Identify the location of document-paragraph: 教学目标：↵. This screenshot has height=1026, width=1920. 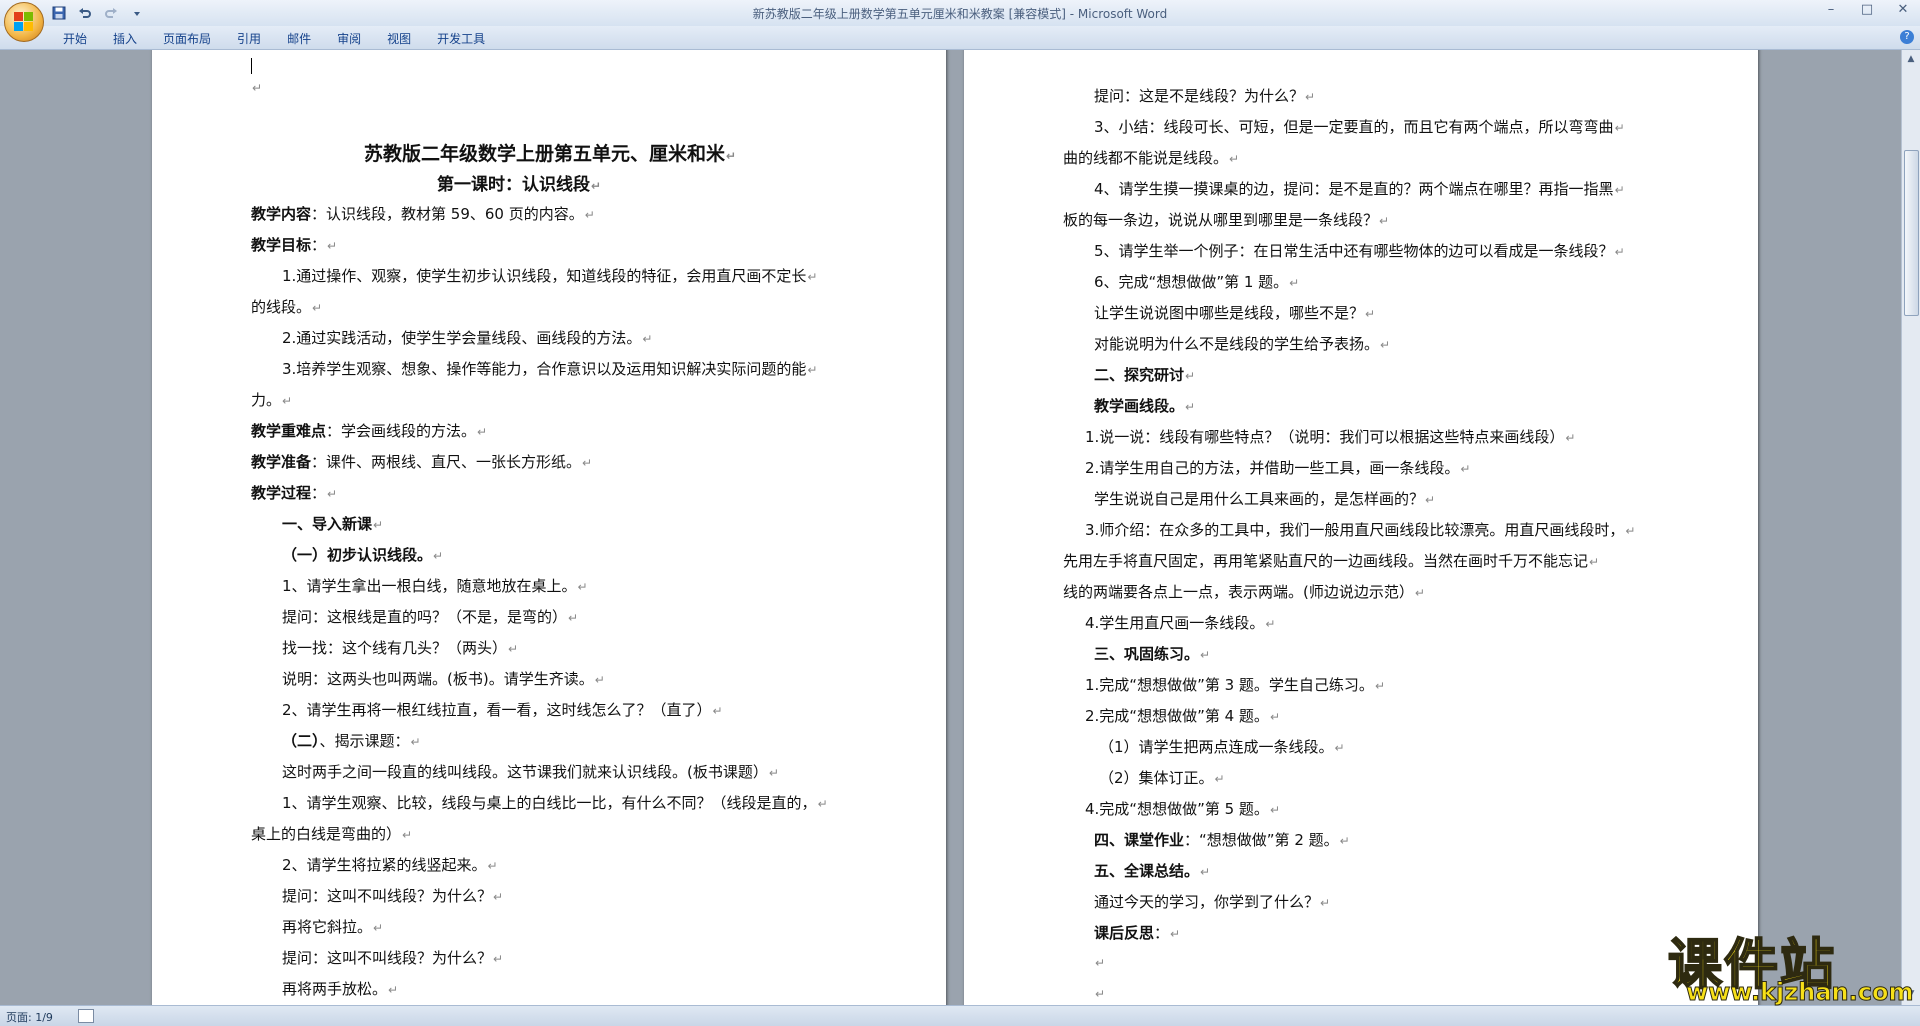
(294, 244).